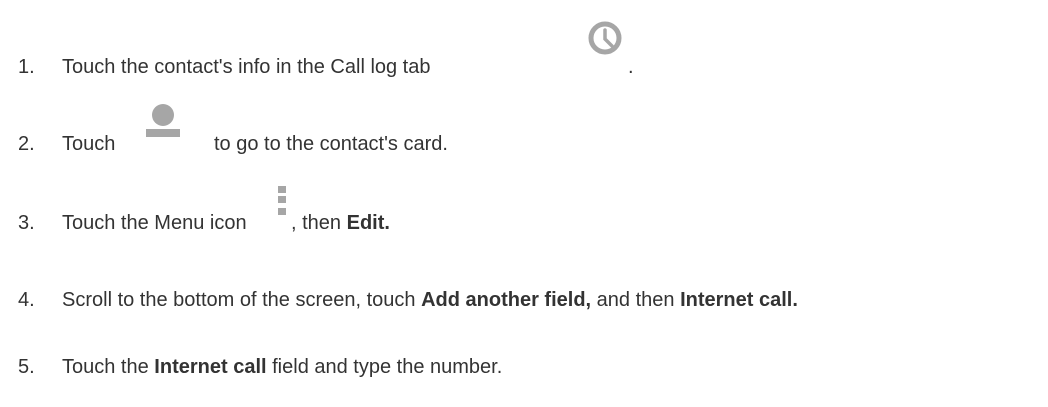 The width and height of the screenshot is (1048, 407). What do you see at coordinates (163, 120) in the screenshot?
I see `contact-person-icon` at bounding box center [163, 120].